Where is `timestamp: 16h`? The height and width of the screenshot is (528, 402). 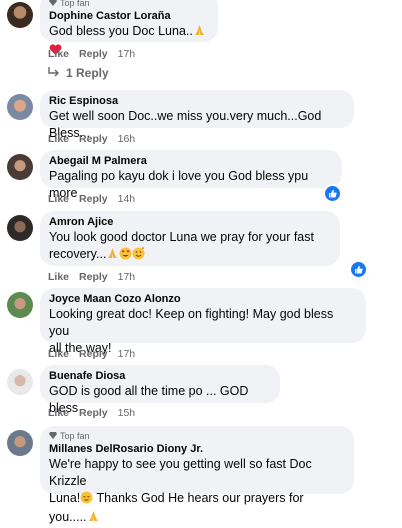
timestamp: 16h is located at coordinates (127, 139).